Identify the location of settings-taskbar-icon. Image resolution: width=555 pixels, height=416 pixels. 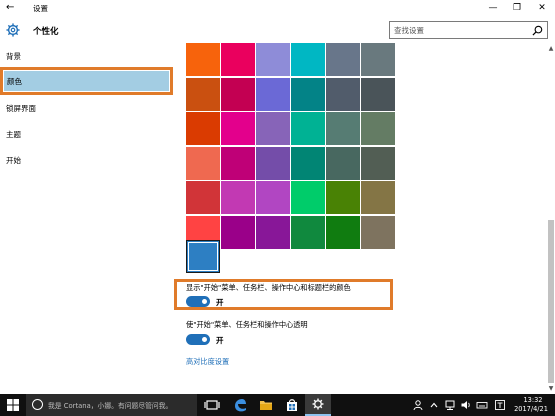
(318, 405).